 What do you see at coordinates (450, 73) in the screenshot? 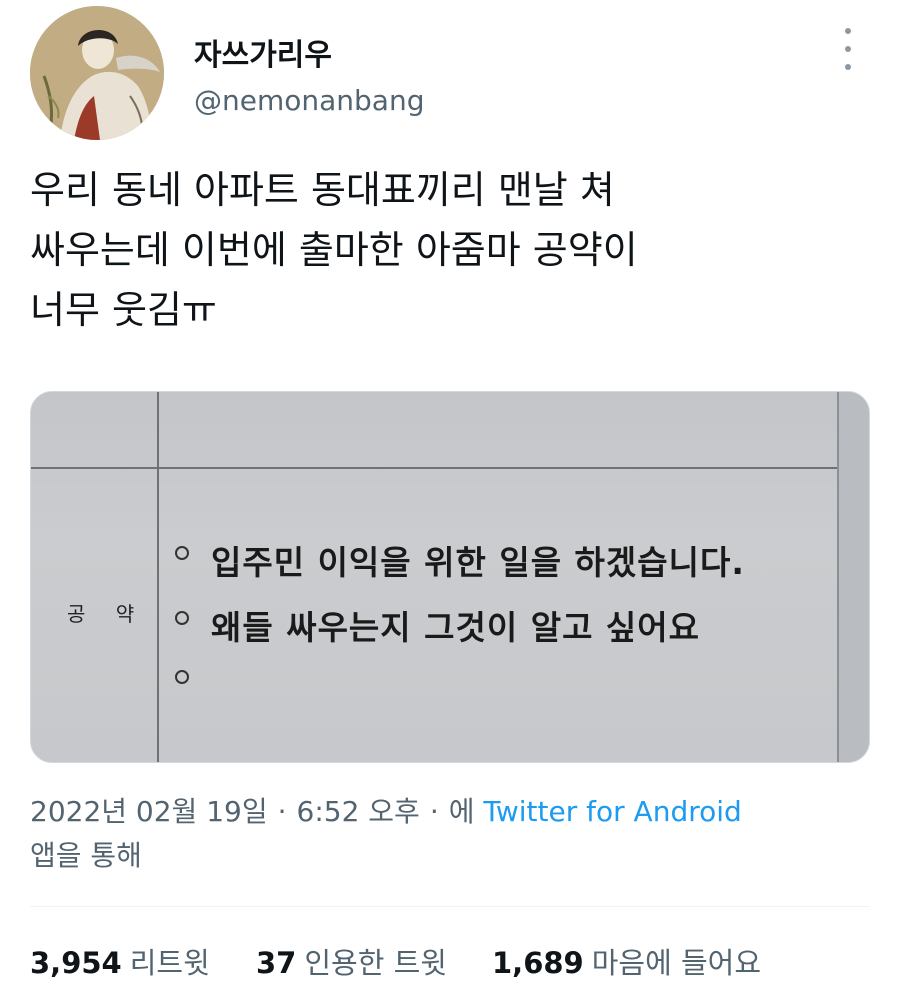
I see `tweet-header: 자쓰가리우 @nemonanbang` at bounding box center [450, 73].